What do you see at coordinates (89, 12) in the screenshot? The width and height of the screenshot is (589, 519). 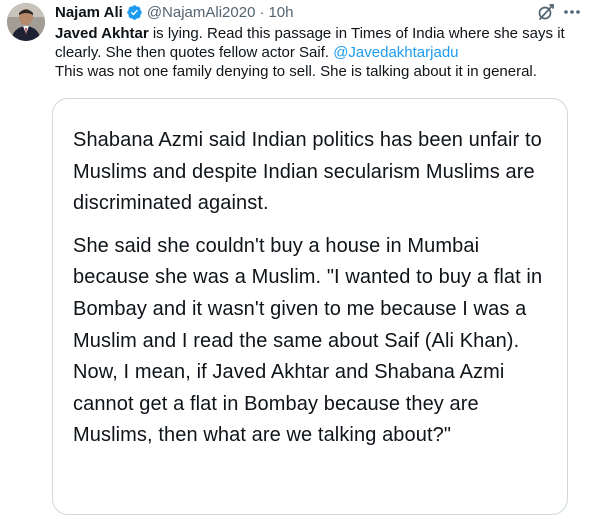 I see `author-name: Najam Ali` at bounding box center [89, 12].